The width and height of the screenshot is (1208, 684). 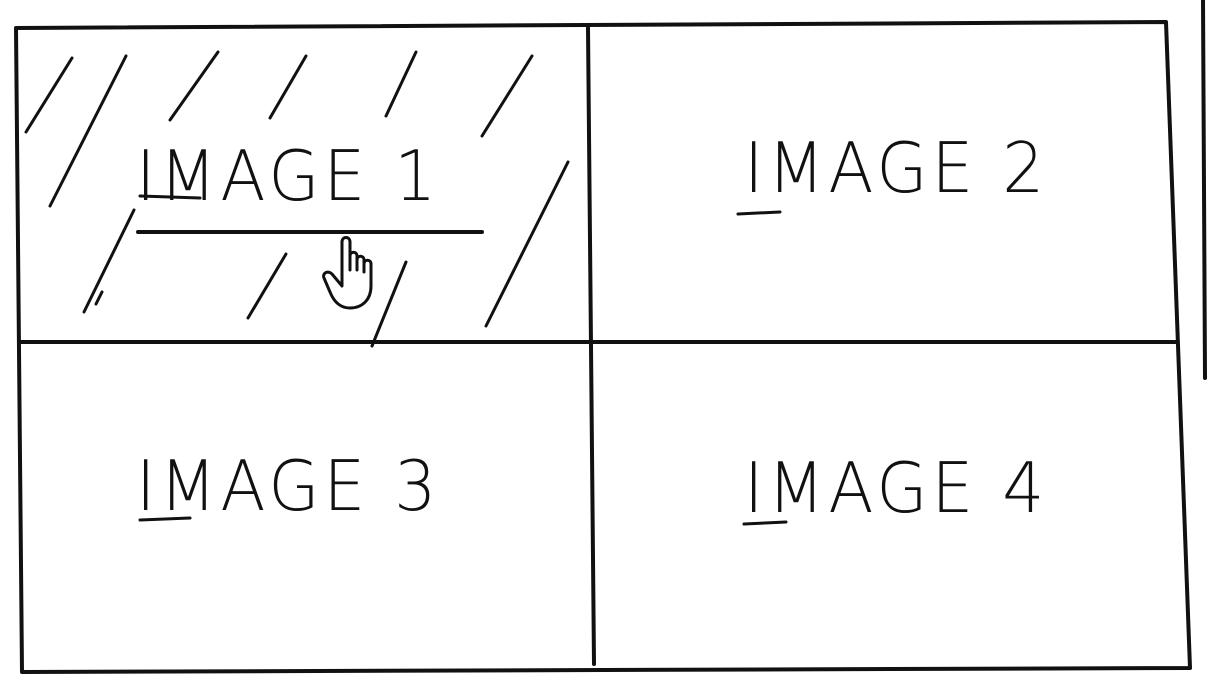 What do you see at coordinates (288, 176) in the screenshot?
I see `image-1-label: IMAGE 1` at bounding box center [288, 176].